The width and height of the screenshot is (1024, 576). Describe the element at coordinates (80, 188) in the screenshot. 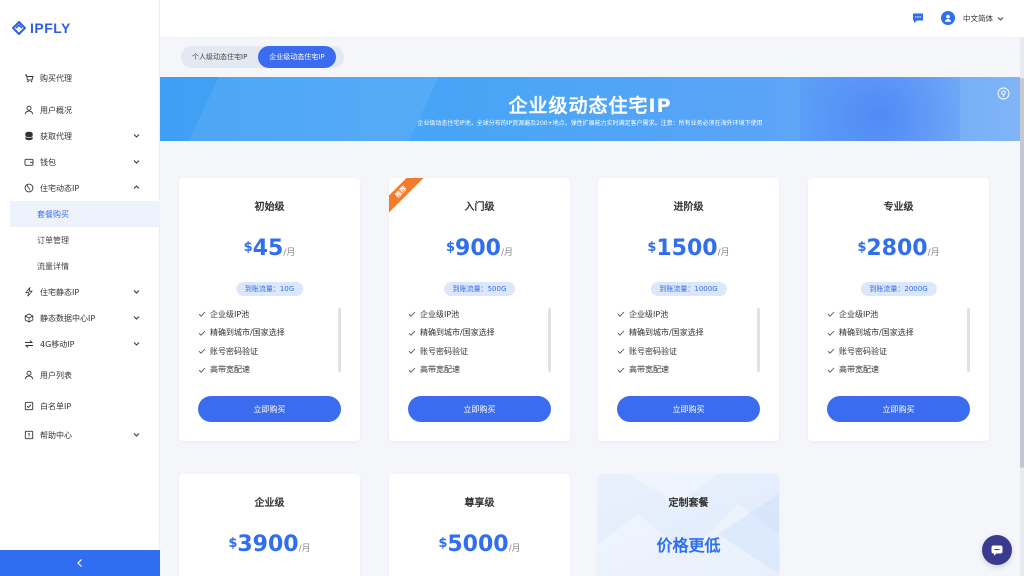

I see `sidebar-item-residential-dynamic-ip: 住宅动态IP` at that location.